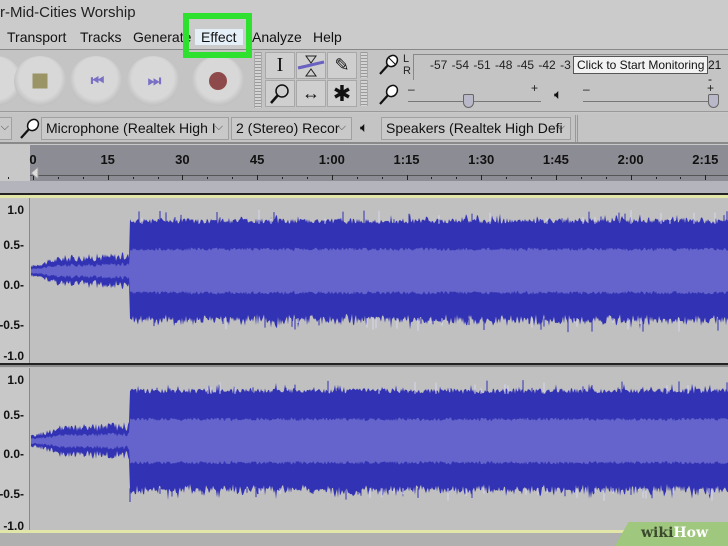 The image size is (728, 546). Describe the element at coordinates (474, 101) in the screenshot. I see `recording-volume-slider` at that location.